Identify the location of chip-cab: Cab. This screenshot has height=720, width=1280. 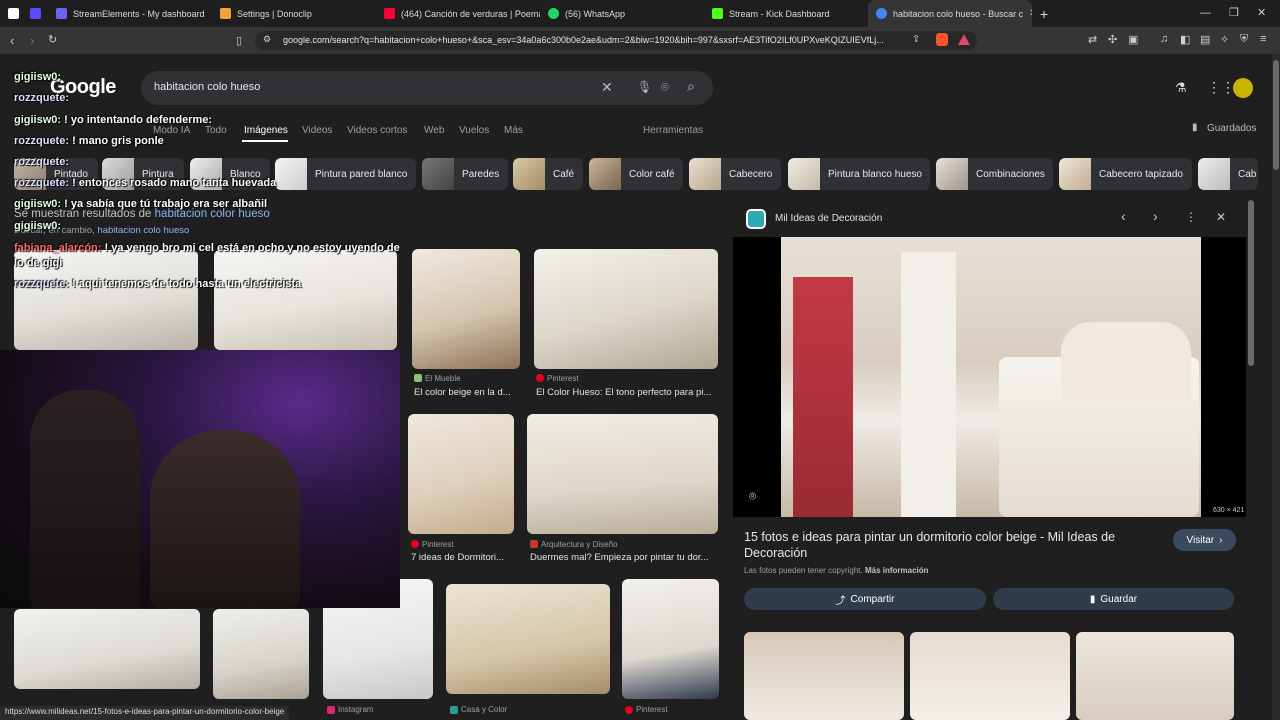
(1228, 174).